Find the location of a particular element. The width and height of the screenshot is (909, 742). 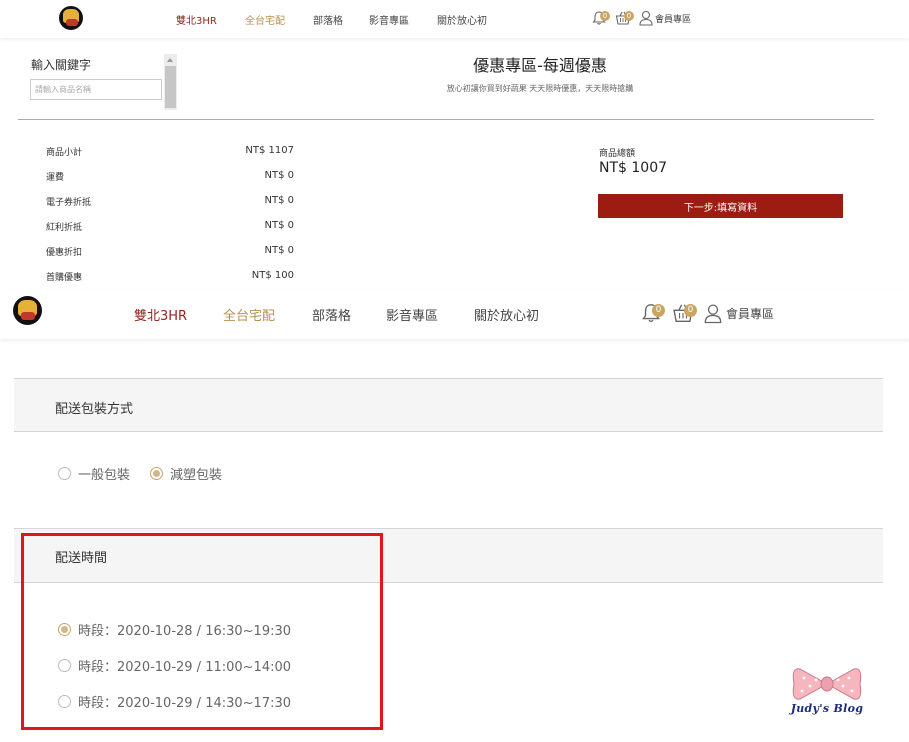

packaging-section-header: 配送包裝方式 is located at coordinates (448, 405).